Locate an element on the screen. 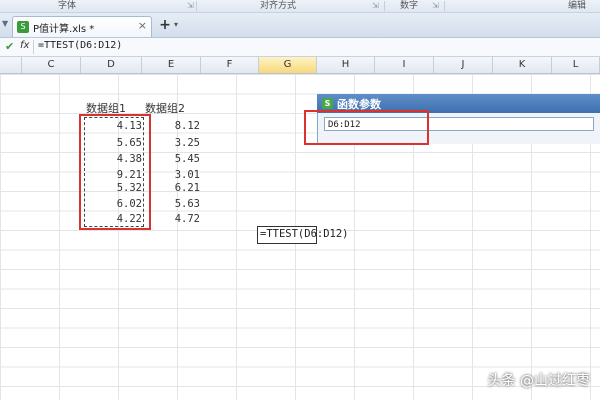 The width and height of the screenshot is (600, 400). cell-e-value: 3.25 is located at coordinates (175, 143).